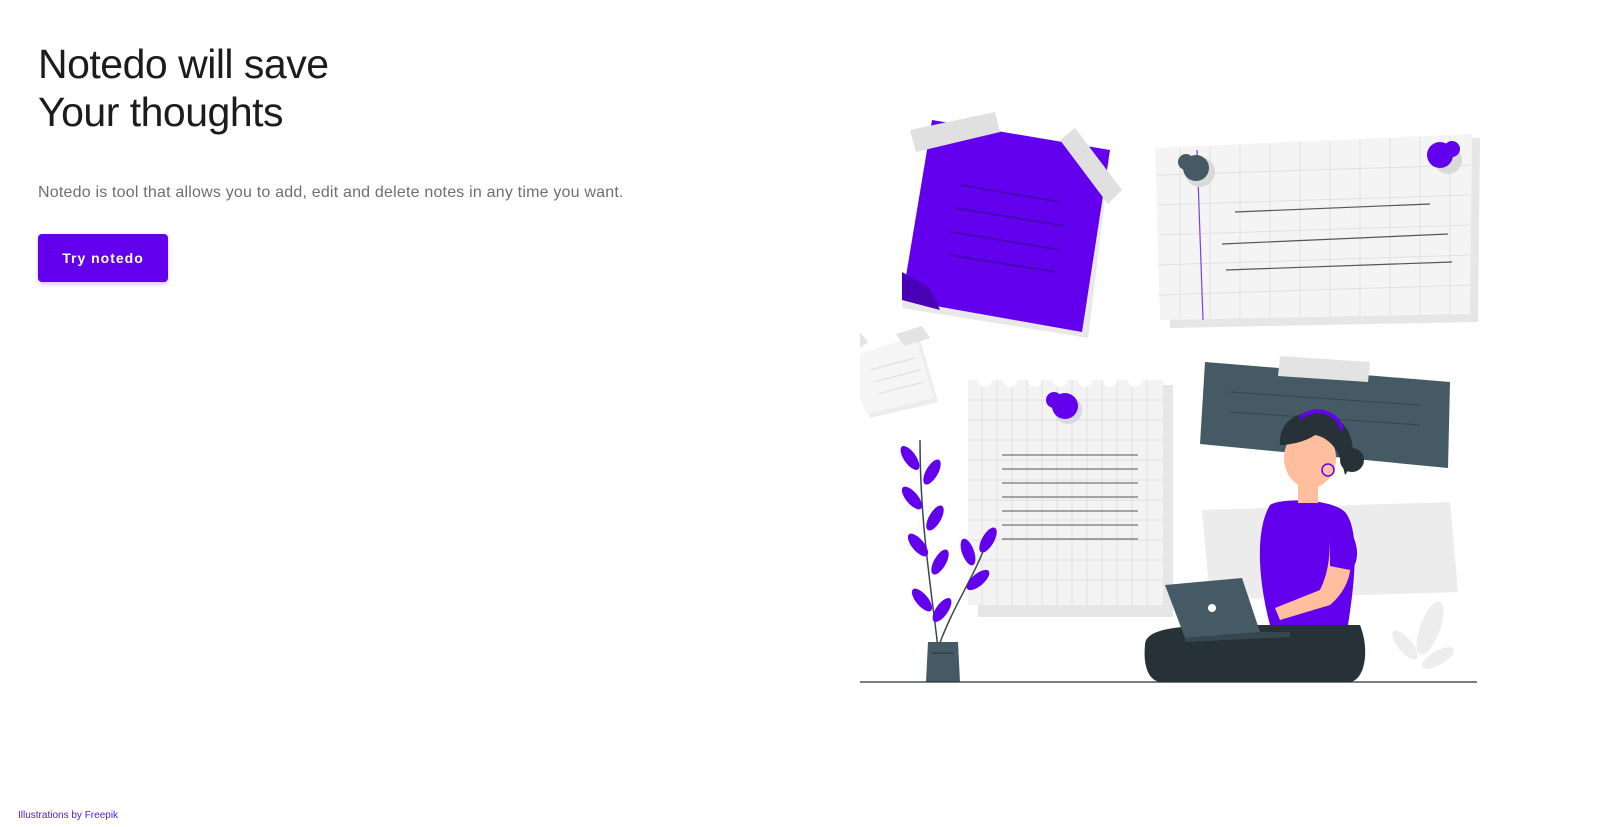 Image resolution: width=1600 pixels, height=827 pixels. What do you see at coordinates (103, 258) in the screenshot?
I see `try-notedo-button: Try notedo` at bounding box center [103, 258].